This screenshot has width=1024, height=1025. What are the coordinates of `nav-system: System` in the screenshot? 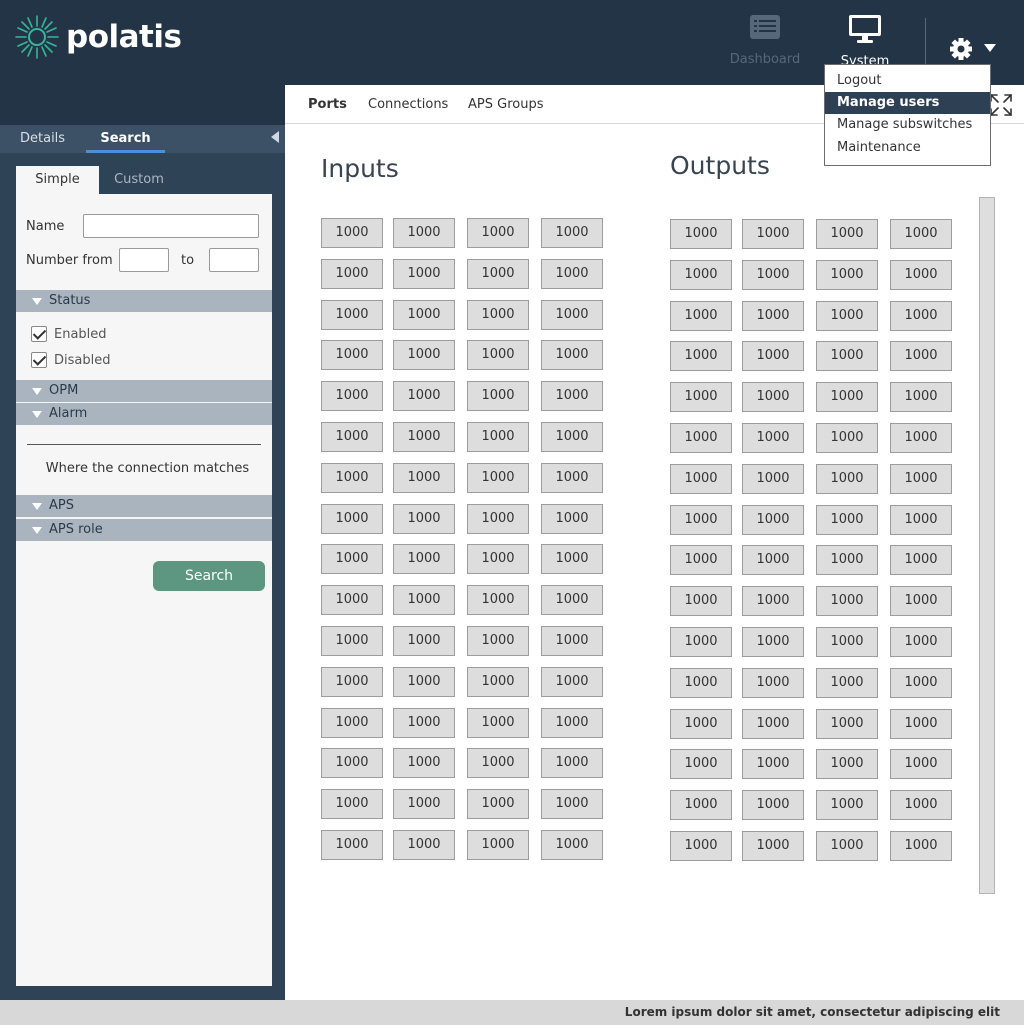 It's located at (865, 41).